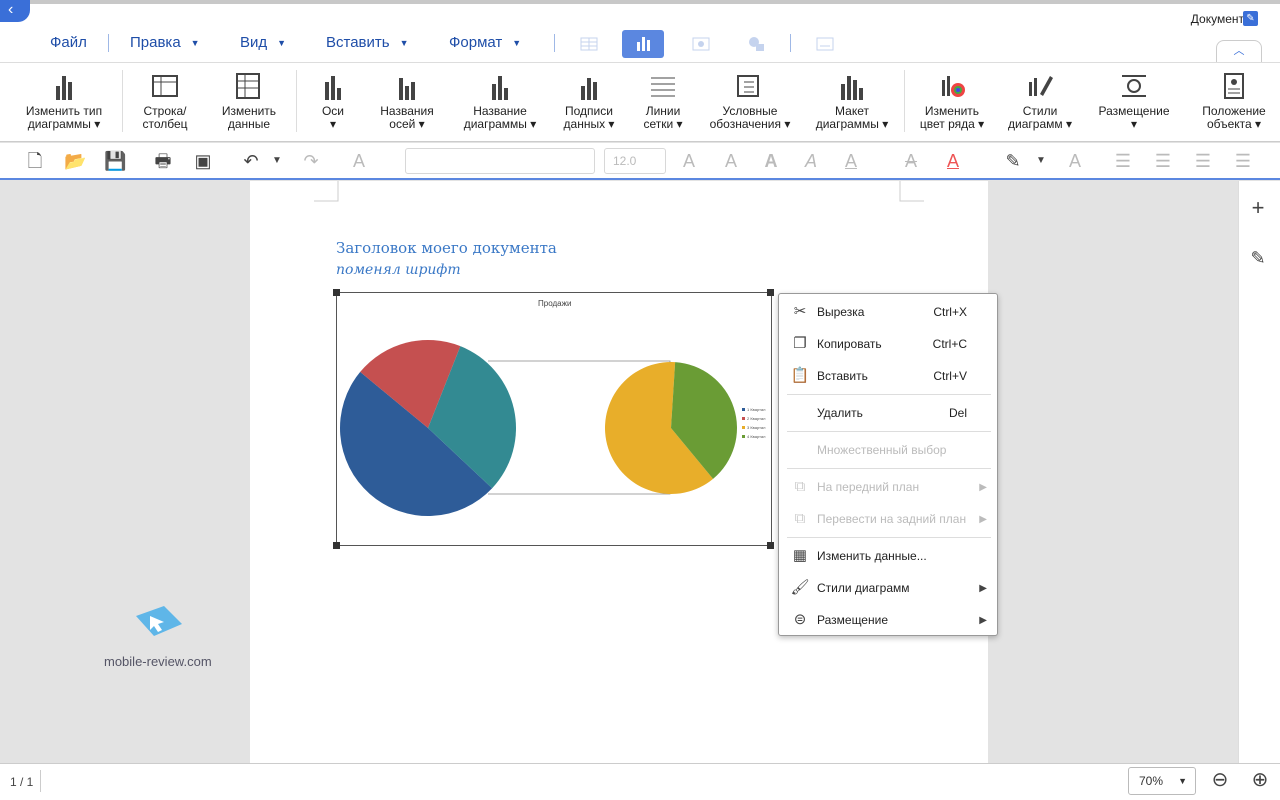 This screenshot has width=1280, height=800. What do you see at coordinates (359, 161) in the screenshot?
I see `text-style-icon: A` at bounding box center [359, 161].